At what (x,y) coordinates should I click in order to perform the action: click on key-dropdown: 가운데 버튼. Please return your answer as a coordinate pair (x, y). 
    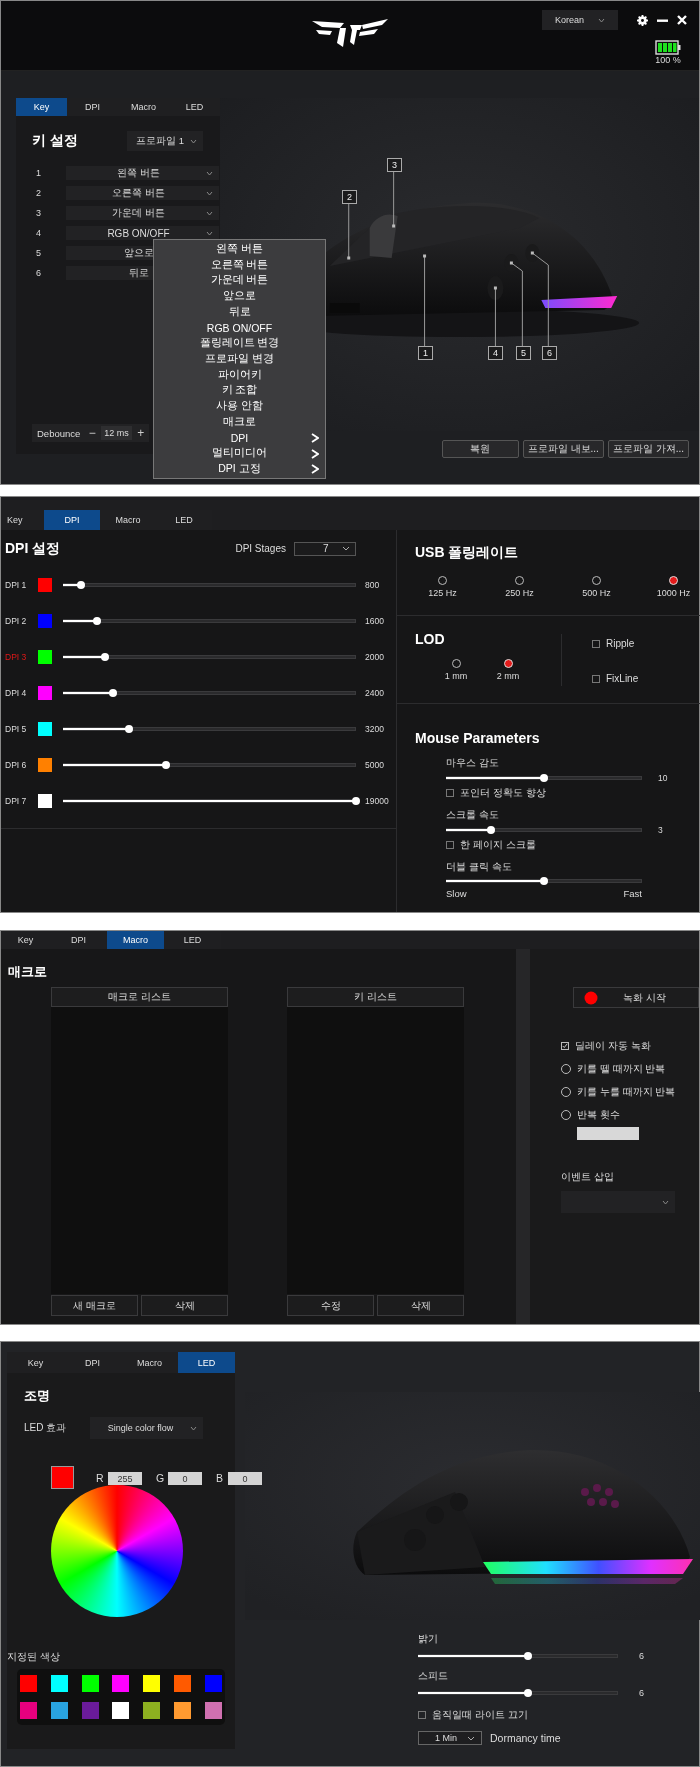
    Looking at the image, I should click on (142, 213).